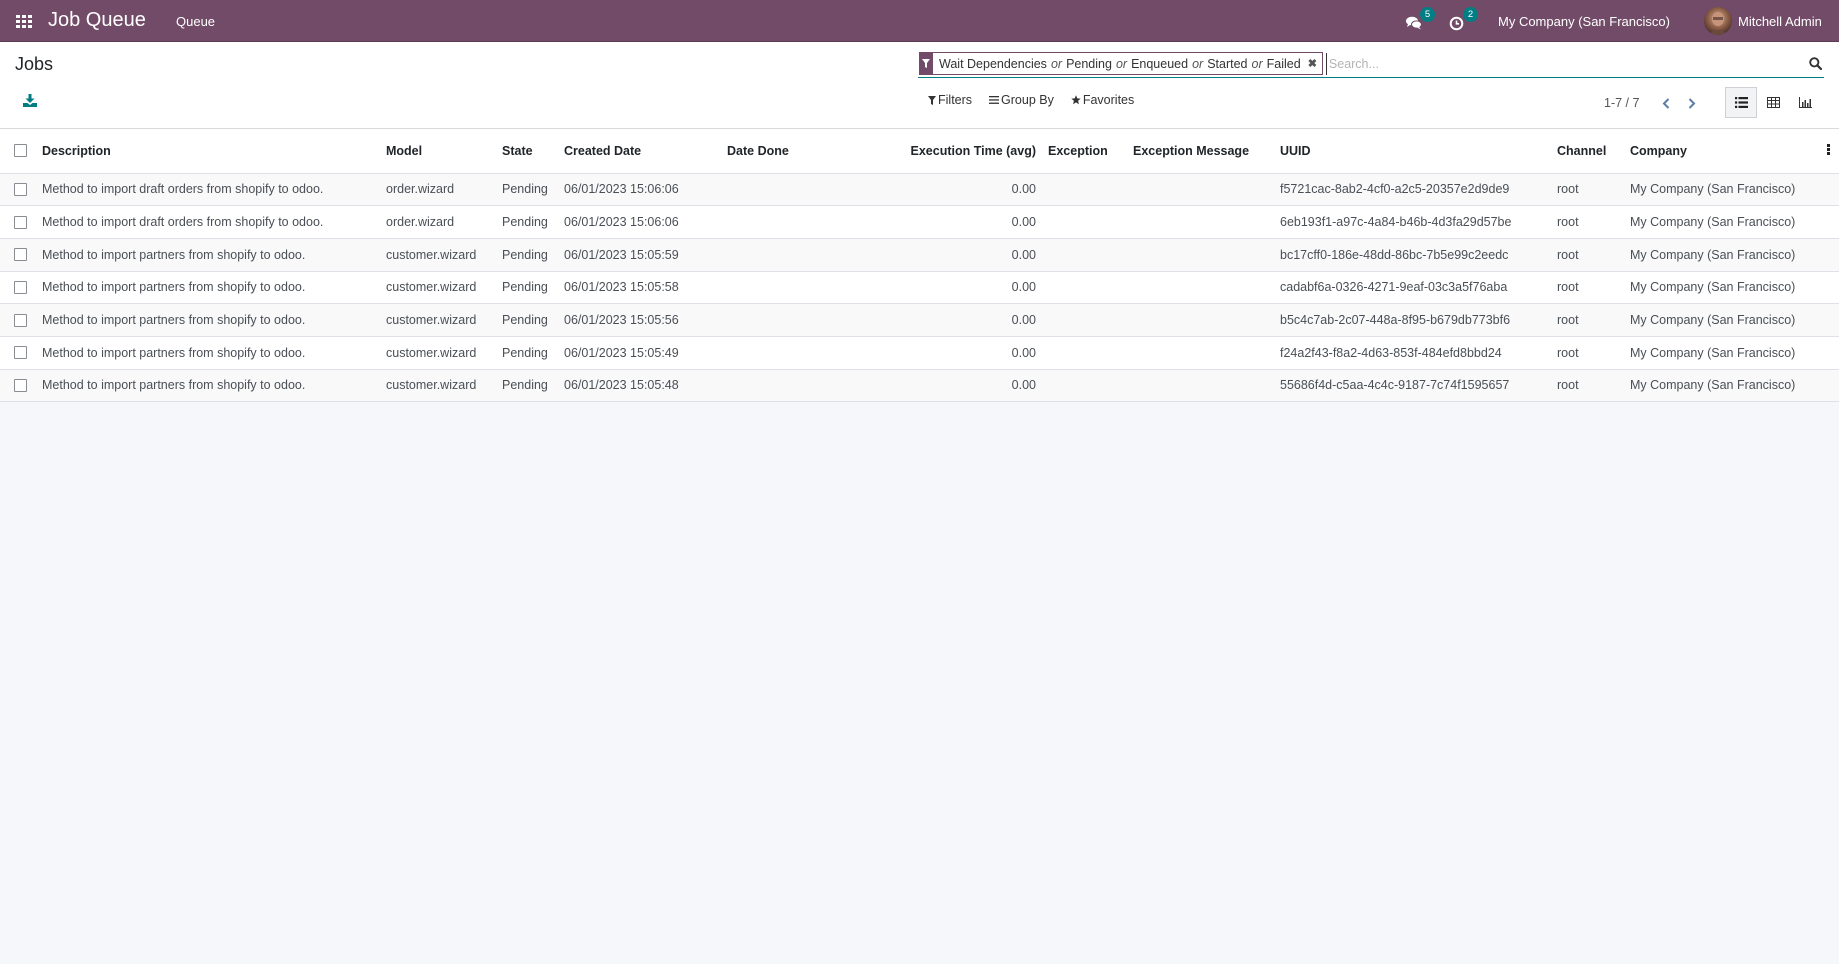 This screenshot has height=964, width=1839. I want to click on user-name: Mitchell Admin, so click(1780, 21).